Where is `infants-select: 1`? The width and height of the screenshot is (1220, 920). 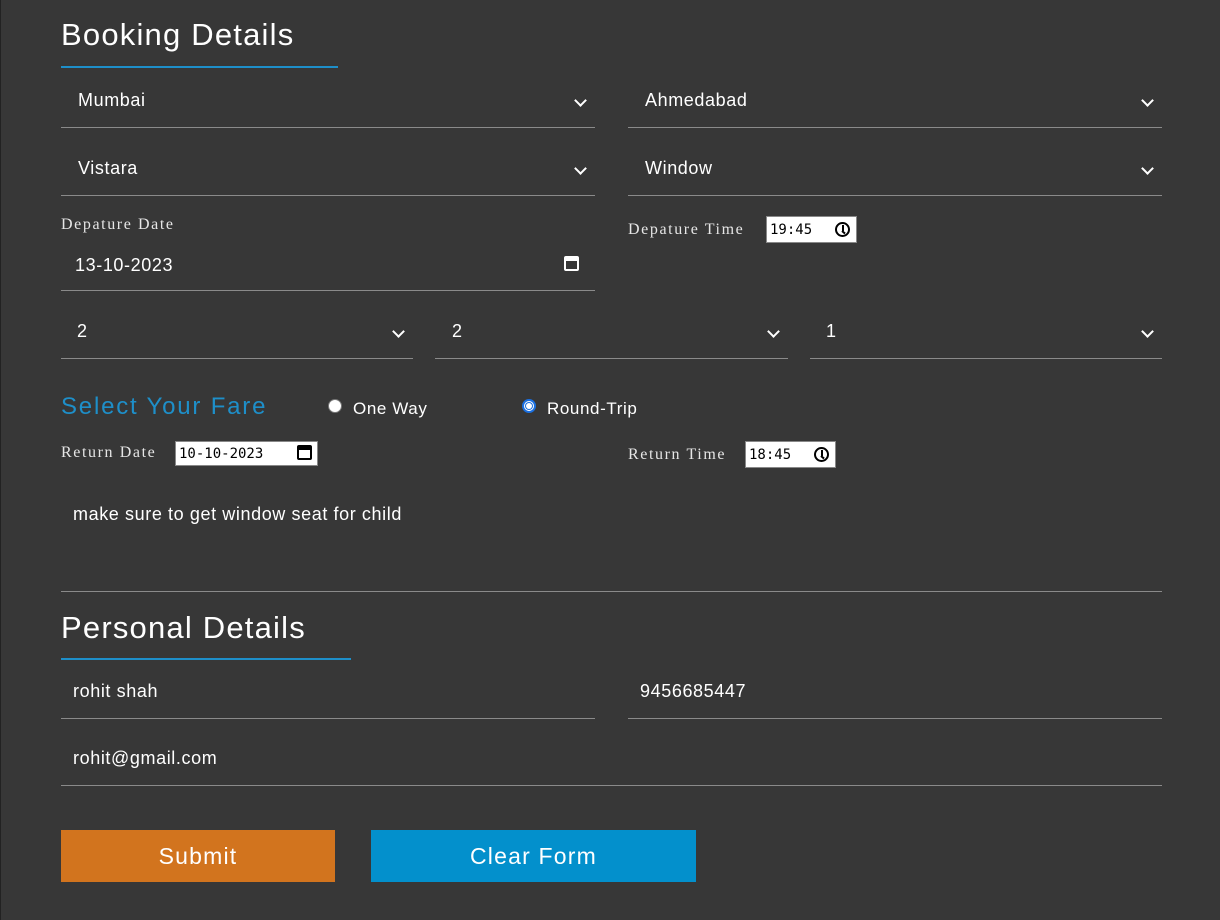 infants-select: 1 is located at coordinates (986, 336).